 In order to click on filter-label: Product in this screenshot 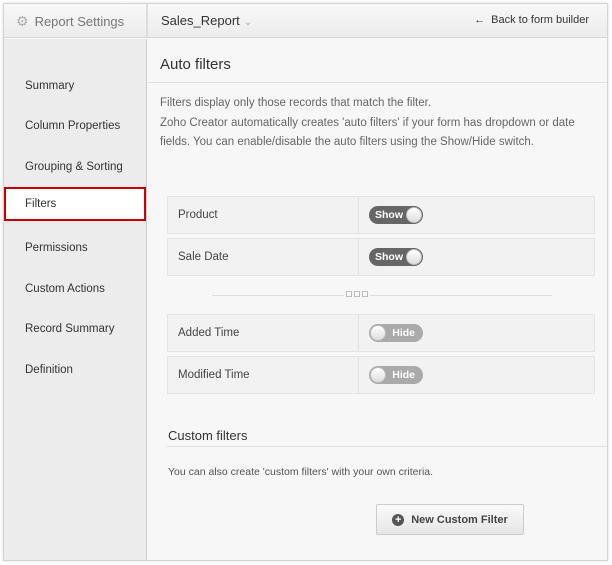, I will do `click(198, 215)`.